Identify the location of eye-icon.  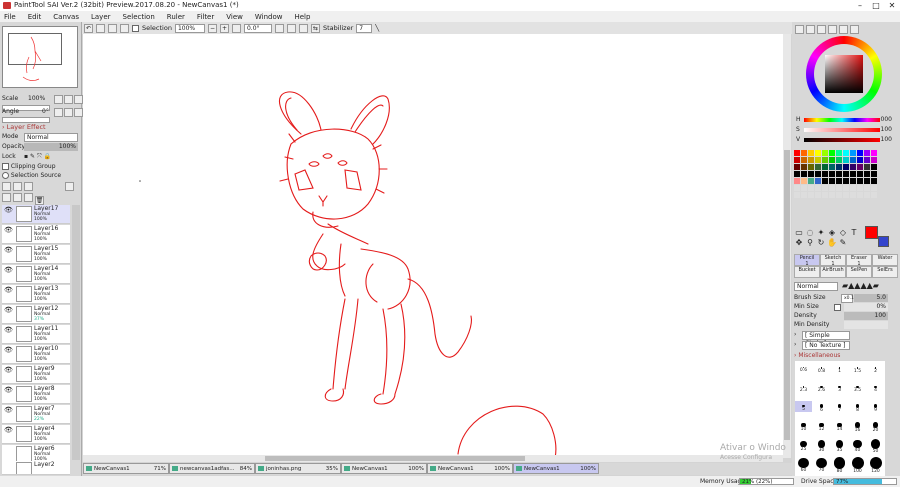
(8, 450).